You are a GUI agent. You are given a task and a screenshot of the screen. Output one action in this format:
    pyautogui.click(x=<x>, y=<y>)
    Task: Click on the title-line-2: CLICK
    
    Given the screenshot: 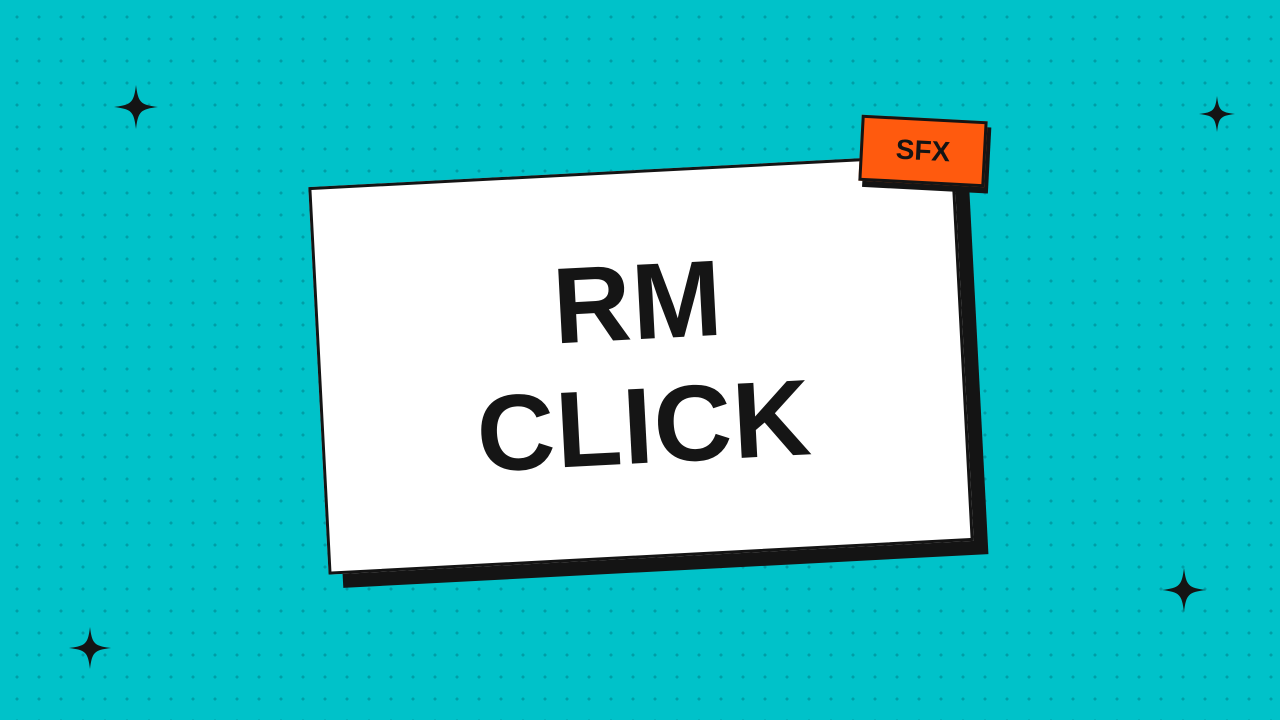 What is the action you would take?
    pyautogui.click(x=644, y=425)
    